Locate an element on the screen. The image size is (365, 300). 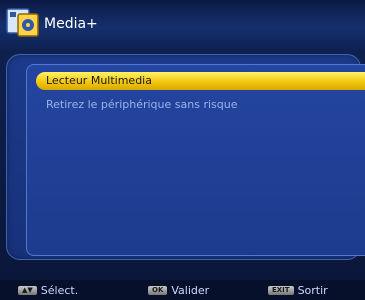
page-title: Media+ is located at coordinates (71, 24).